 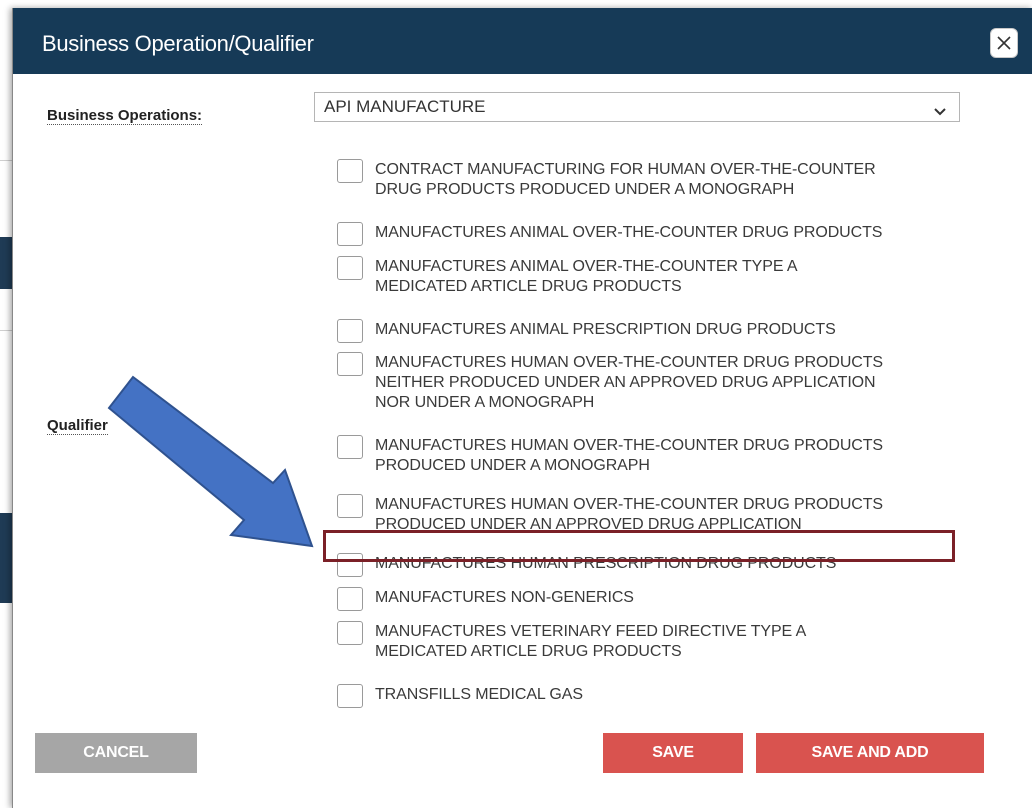 I want to click on close-button, so click(x=1004, y=43).